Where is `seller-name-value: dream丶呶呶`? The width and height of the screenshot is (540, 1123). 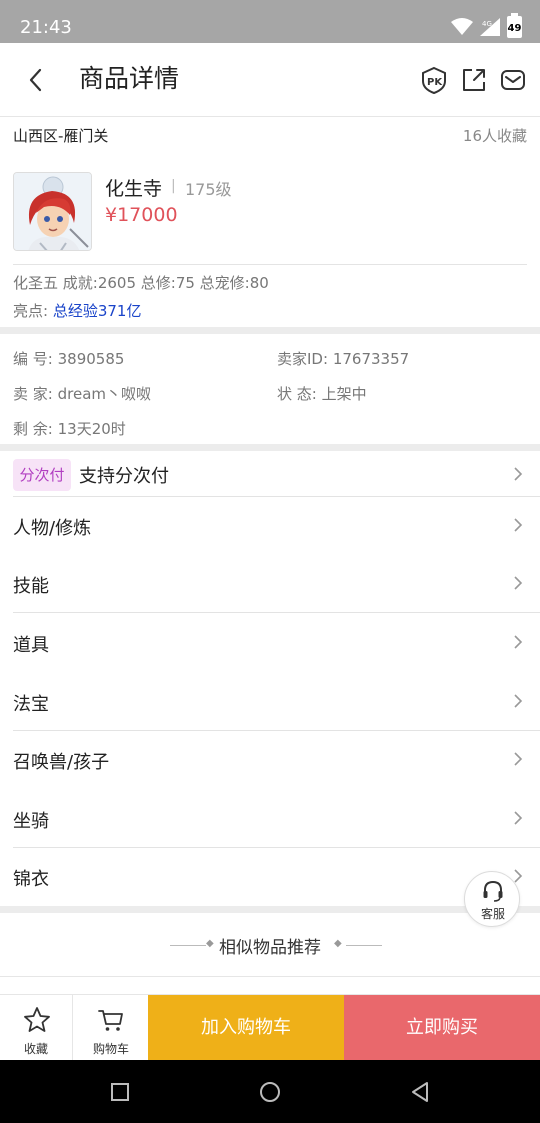 seller-name-value: dream丶呶呶 is located at coordinates (104, 394).